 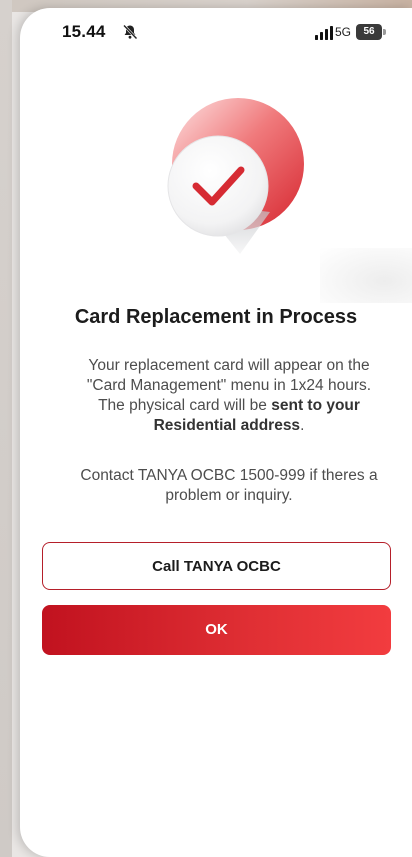 What do you see at coordinates (343, 32) in the screenshot?
I see `network-label: 5G` at bounding box center [343, 32].